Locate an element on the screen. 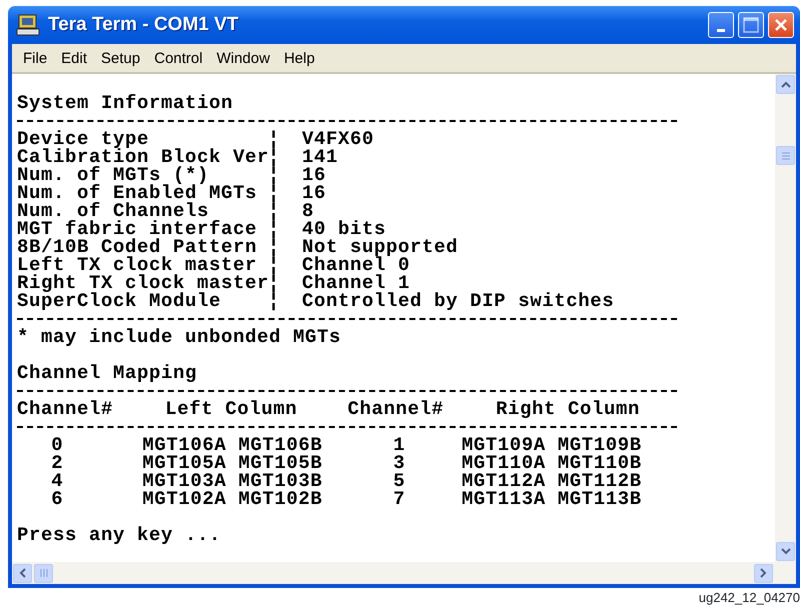 The height and width of the screenshot is (605, 800). menu-item: Help is located at coordinates (299, 58).